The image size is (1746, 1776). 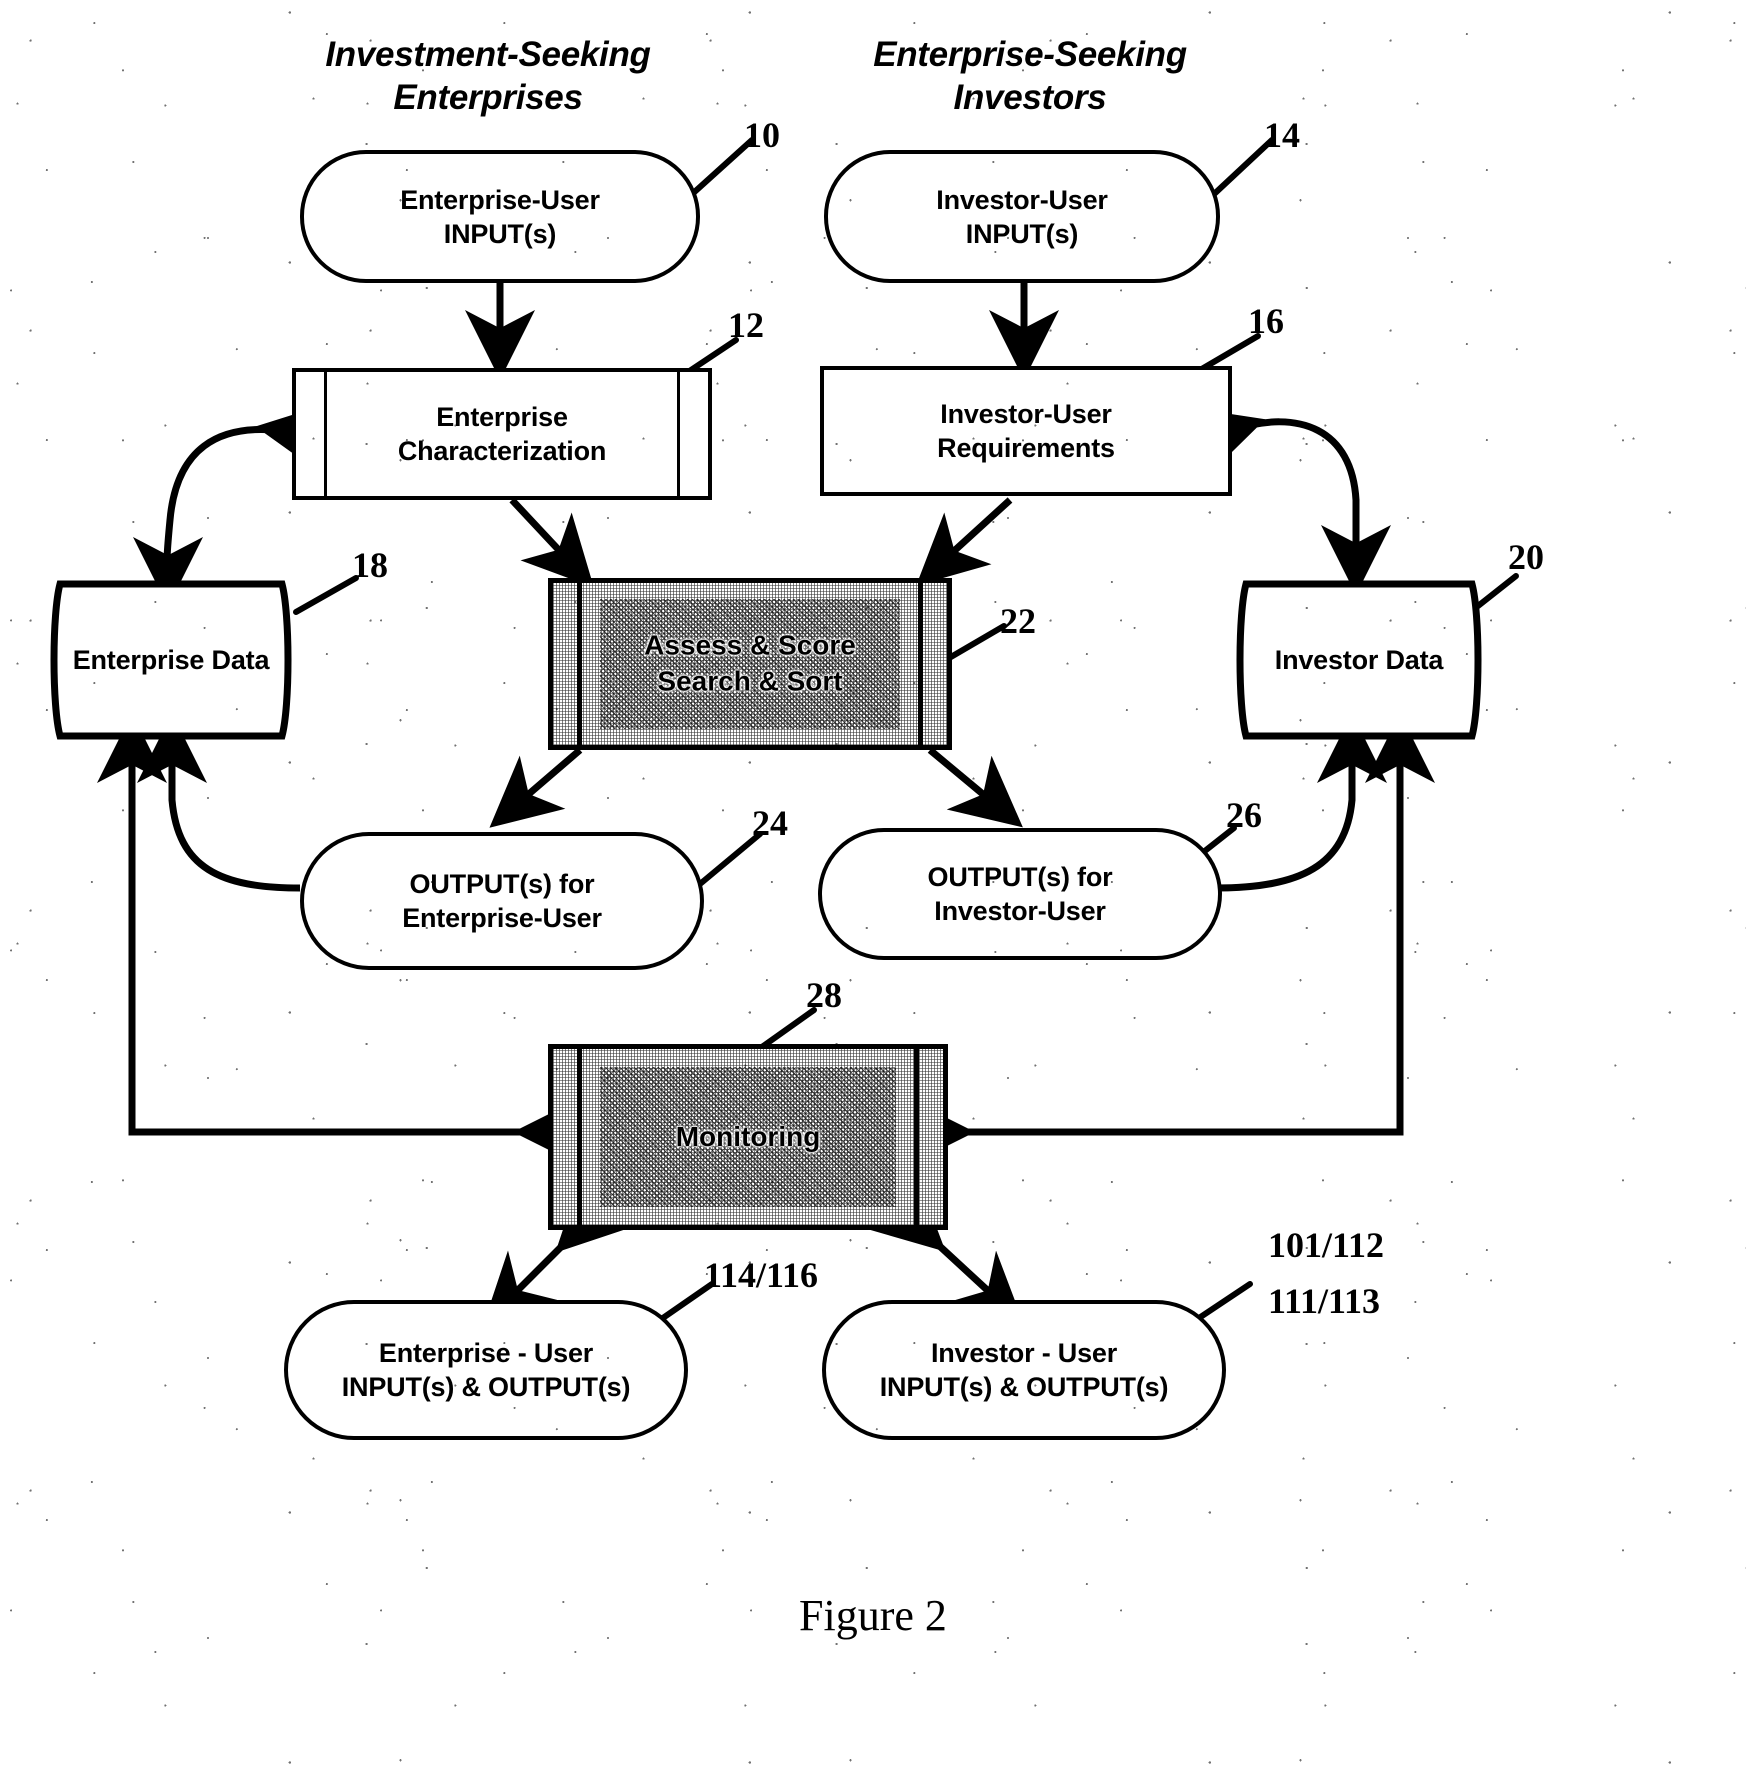 I want to click on node-label: OUTPUT(s) for Enterprise-User, so click(x=502, y=901).